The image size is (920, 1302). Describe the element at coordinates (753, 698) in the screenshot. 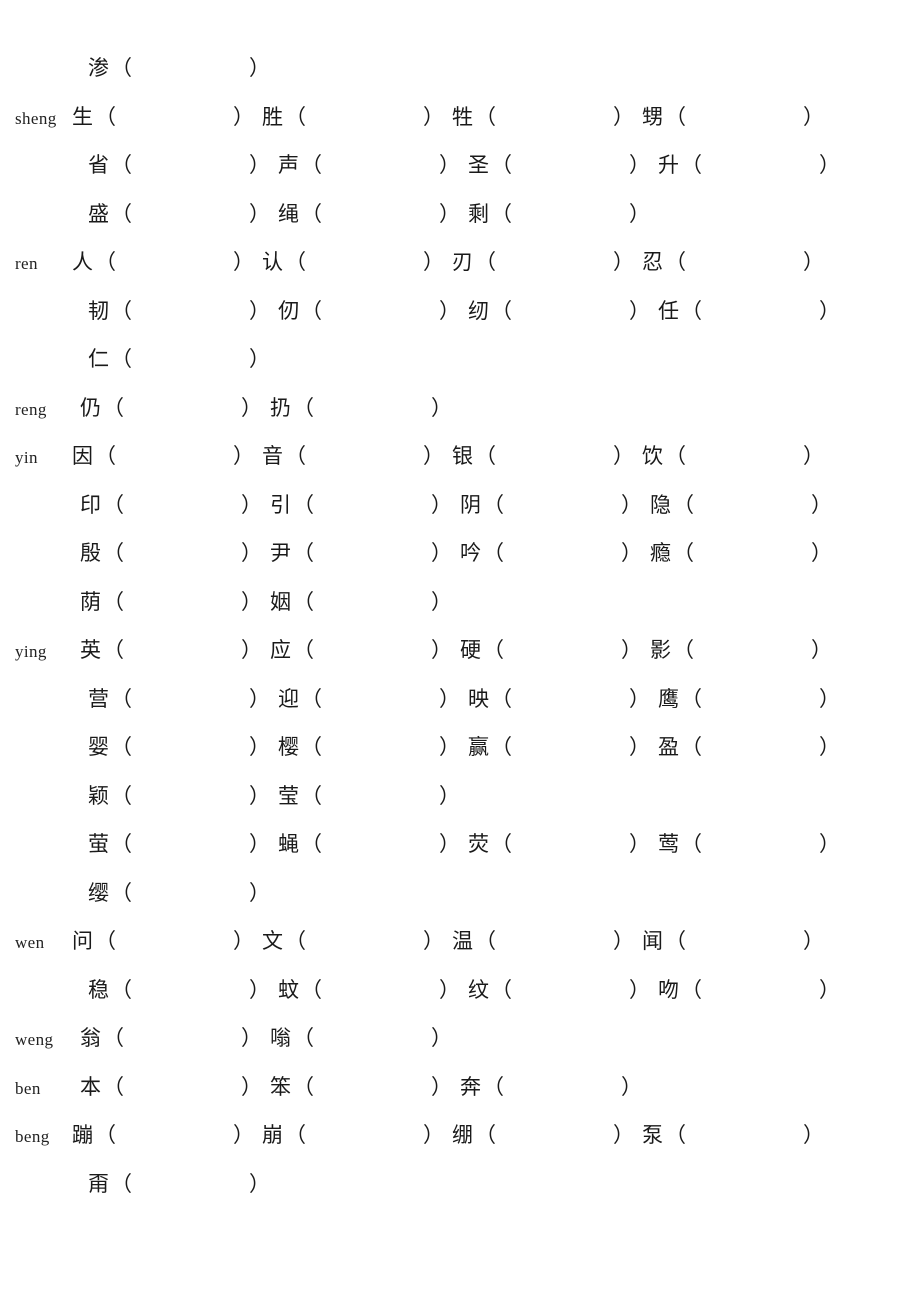

I see `answer-cell: 鹰（ ）` at that location.